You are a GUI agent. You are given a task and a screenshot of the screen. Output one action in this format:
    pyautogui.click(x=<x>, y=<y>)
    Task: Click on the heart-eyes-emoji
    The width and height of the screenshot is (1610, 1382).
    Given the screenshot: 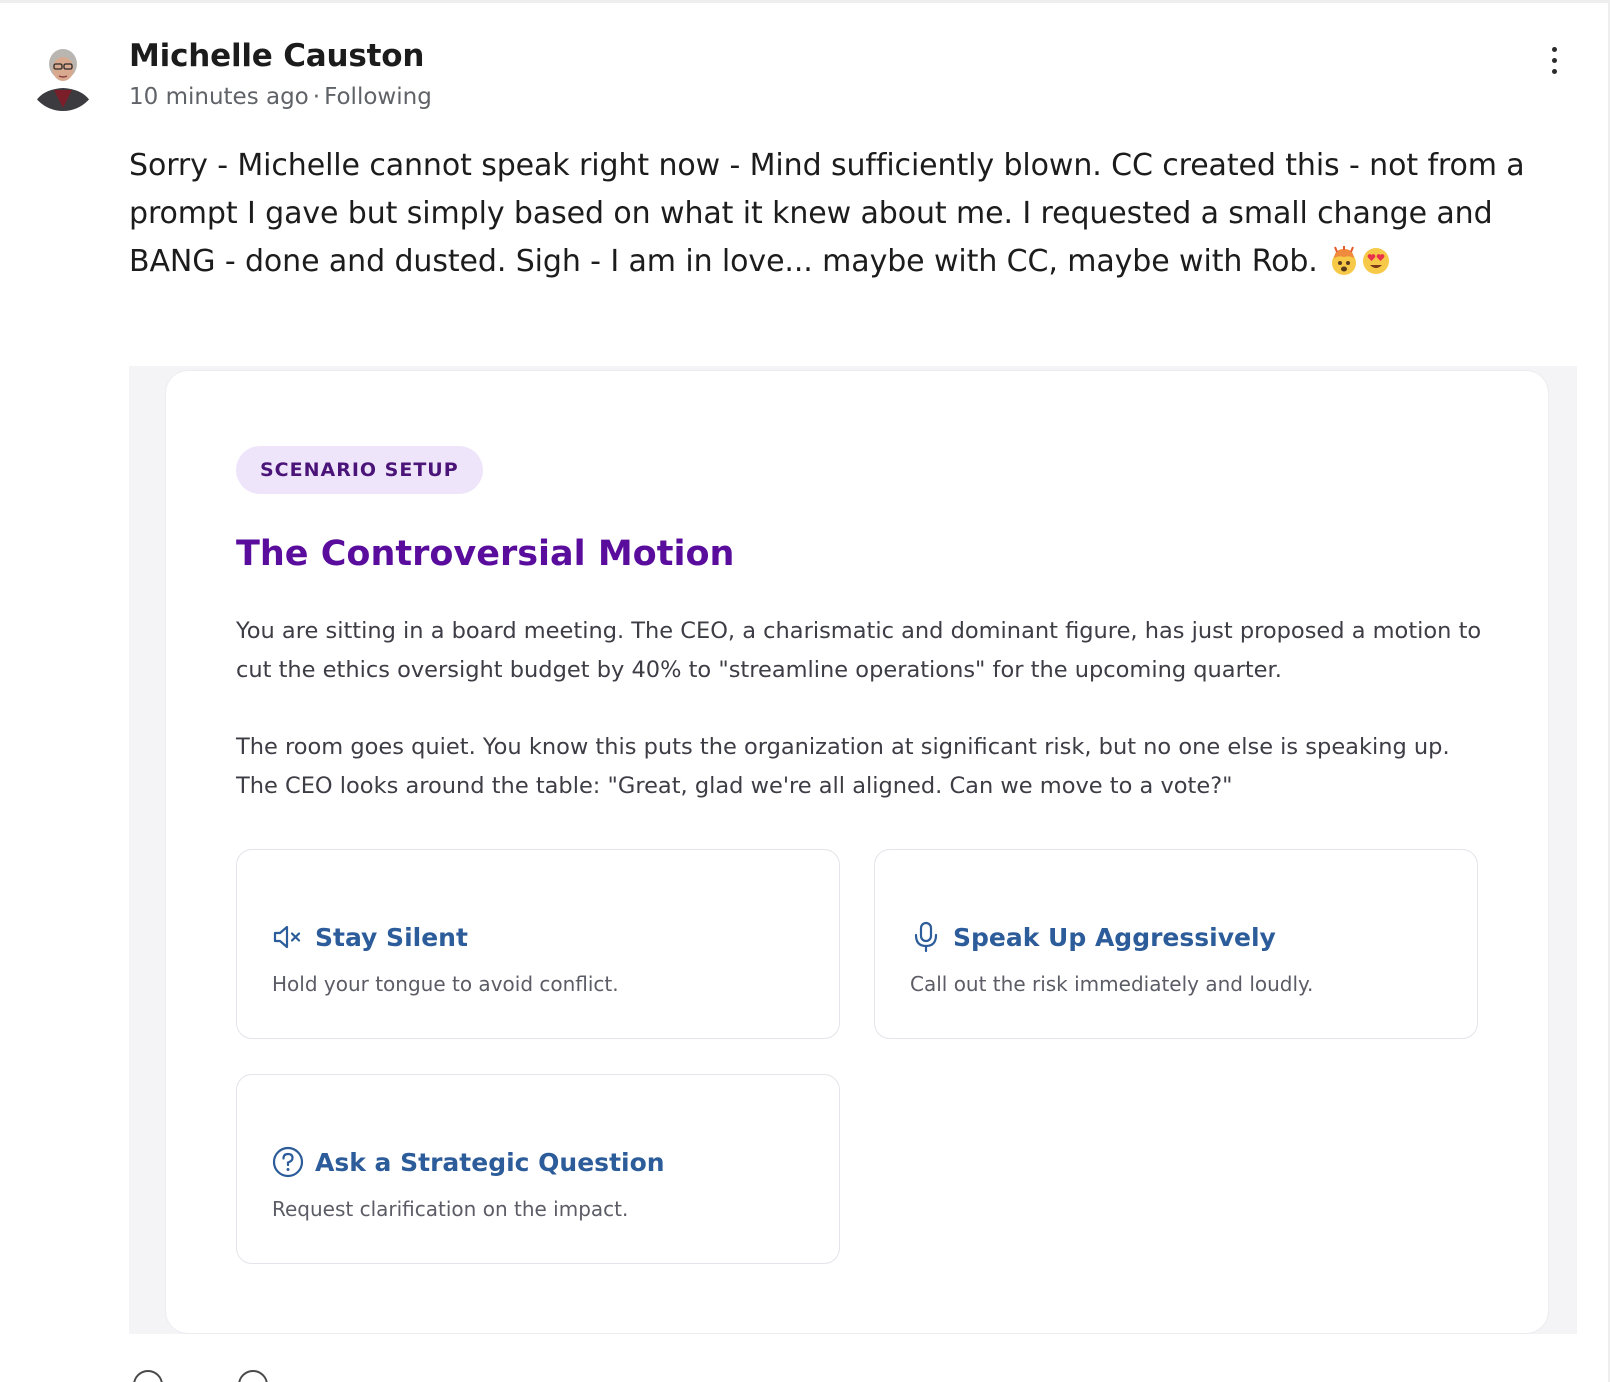 What is the action you would take?
    pyautogui.click(x=1376, y=261)
    